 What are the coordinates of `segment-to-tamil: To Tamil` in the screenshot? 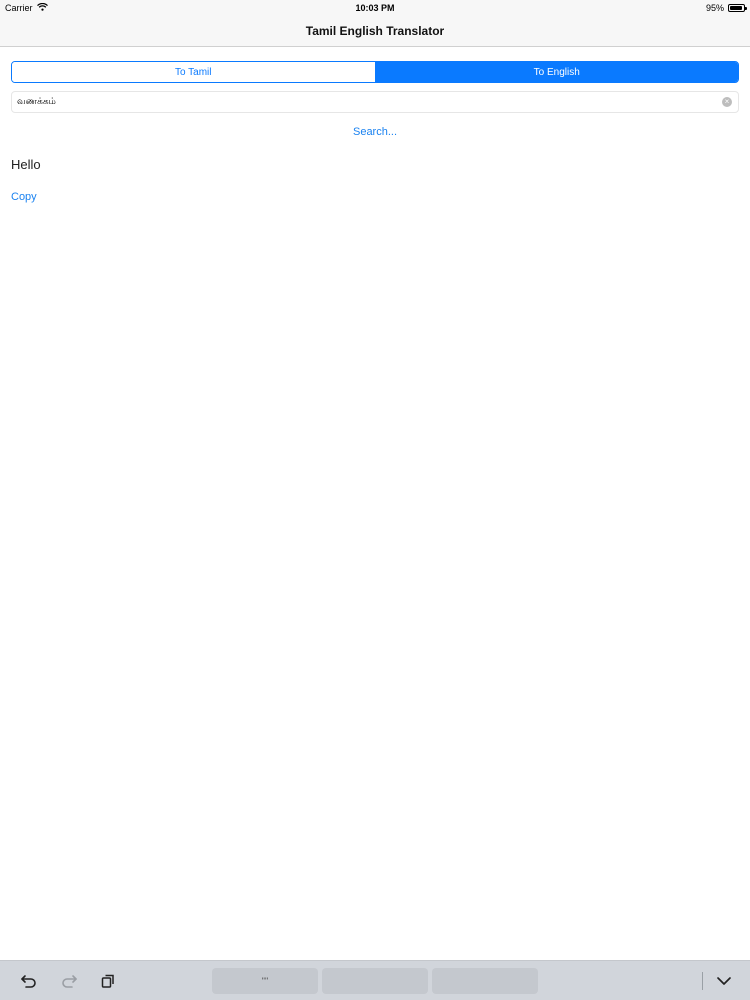 It's located at (193, 72).